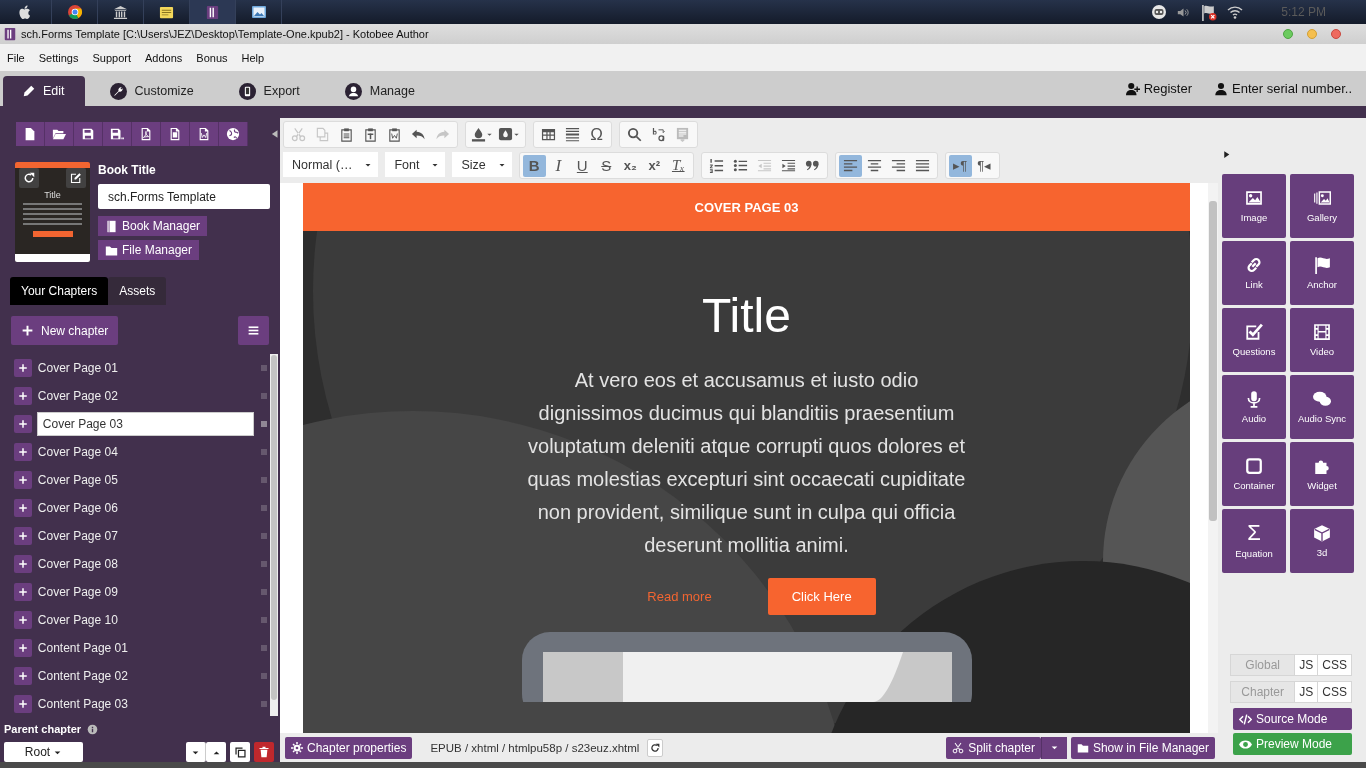 The height and width of the screenshot is (768, 1366). What do you see at coordinates (1322, 474) in the screenshot?
I see `widget-button: Widget` at bounding box center [1322, 474].